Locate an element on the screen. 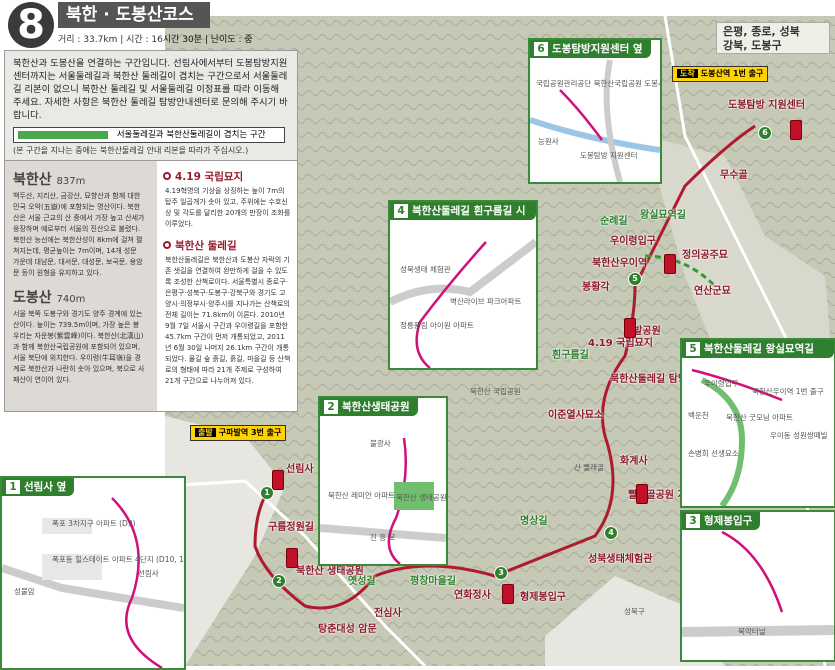 This screenshot has height=670, width=835. inset-label: 폭포 3차지구 아파트 (D9) is located at coordinates (94, 523).